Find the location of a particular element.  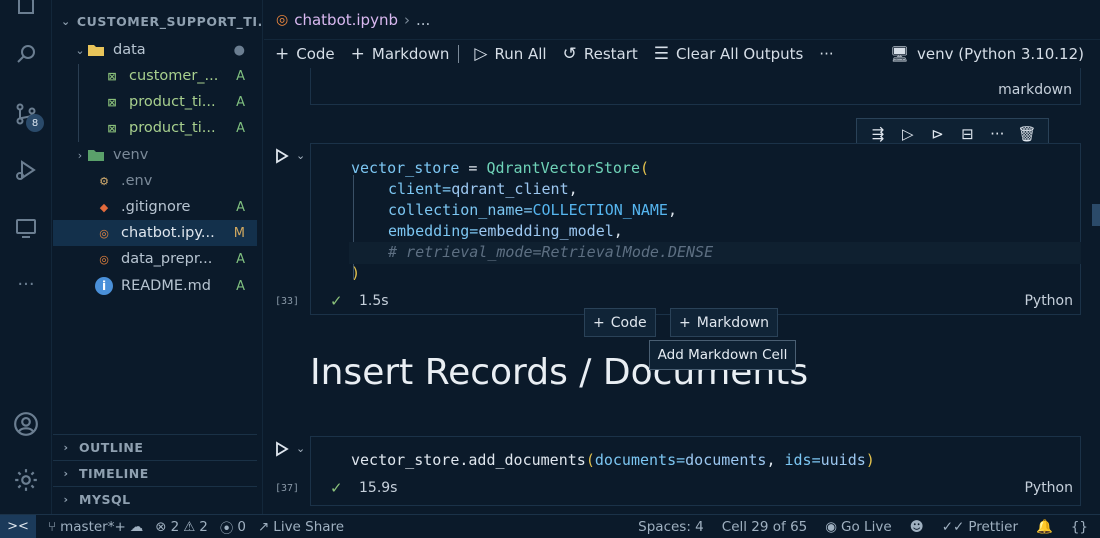

run-debug-icon is located at coordinates (26, 170).